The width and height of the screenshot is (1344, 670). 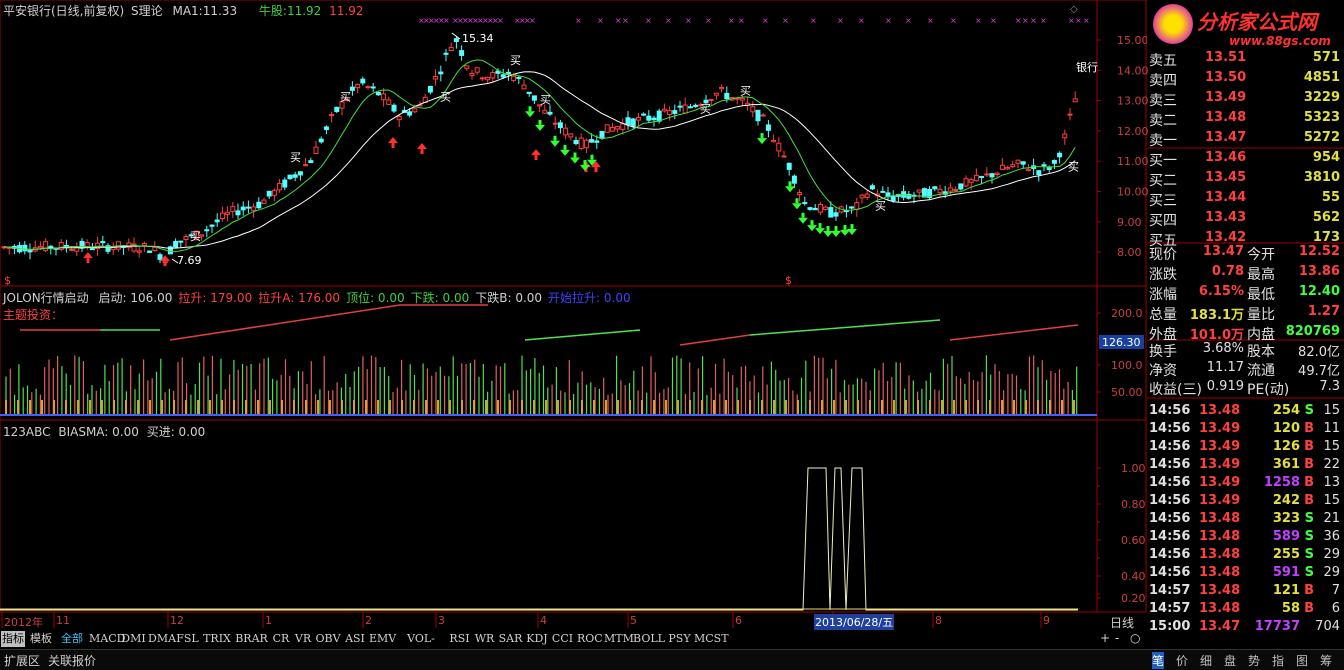 I want to click on period-label: 日线, so click(x=1122, y=622).